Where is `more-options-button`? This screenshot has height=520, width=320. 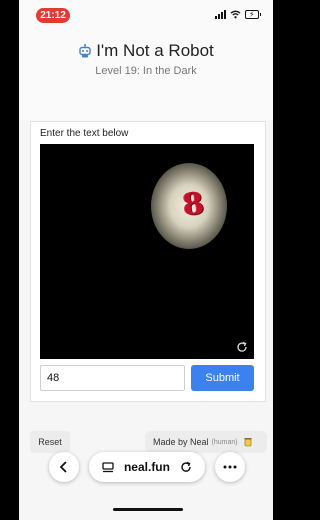 more-options-button is located at coordinates (230, 467).